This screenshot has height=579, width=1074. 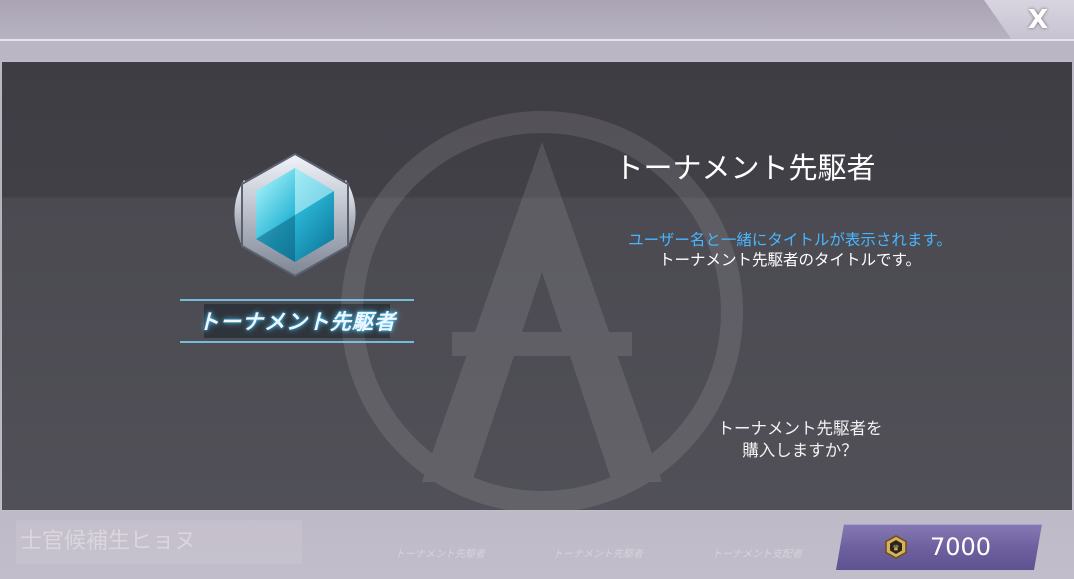 I want to click on purchase-question: トーナメント先駆者を 購入しますか？, so click(x=800, y=440).